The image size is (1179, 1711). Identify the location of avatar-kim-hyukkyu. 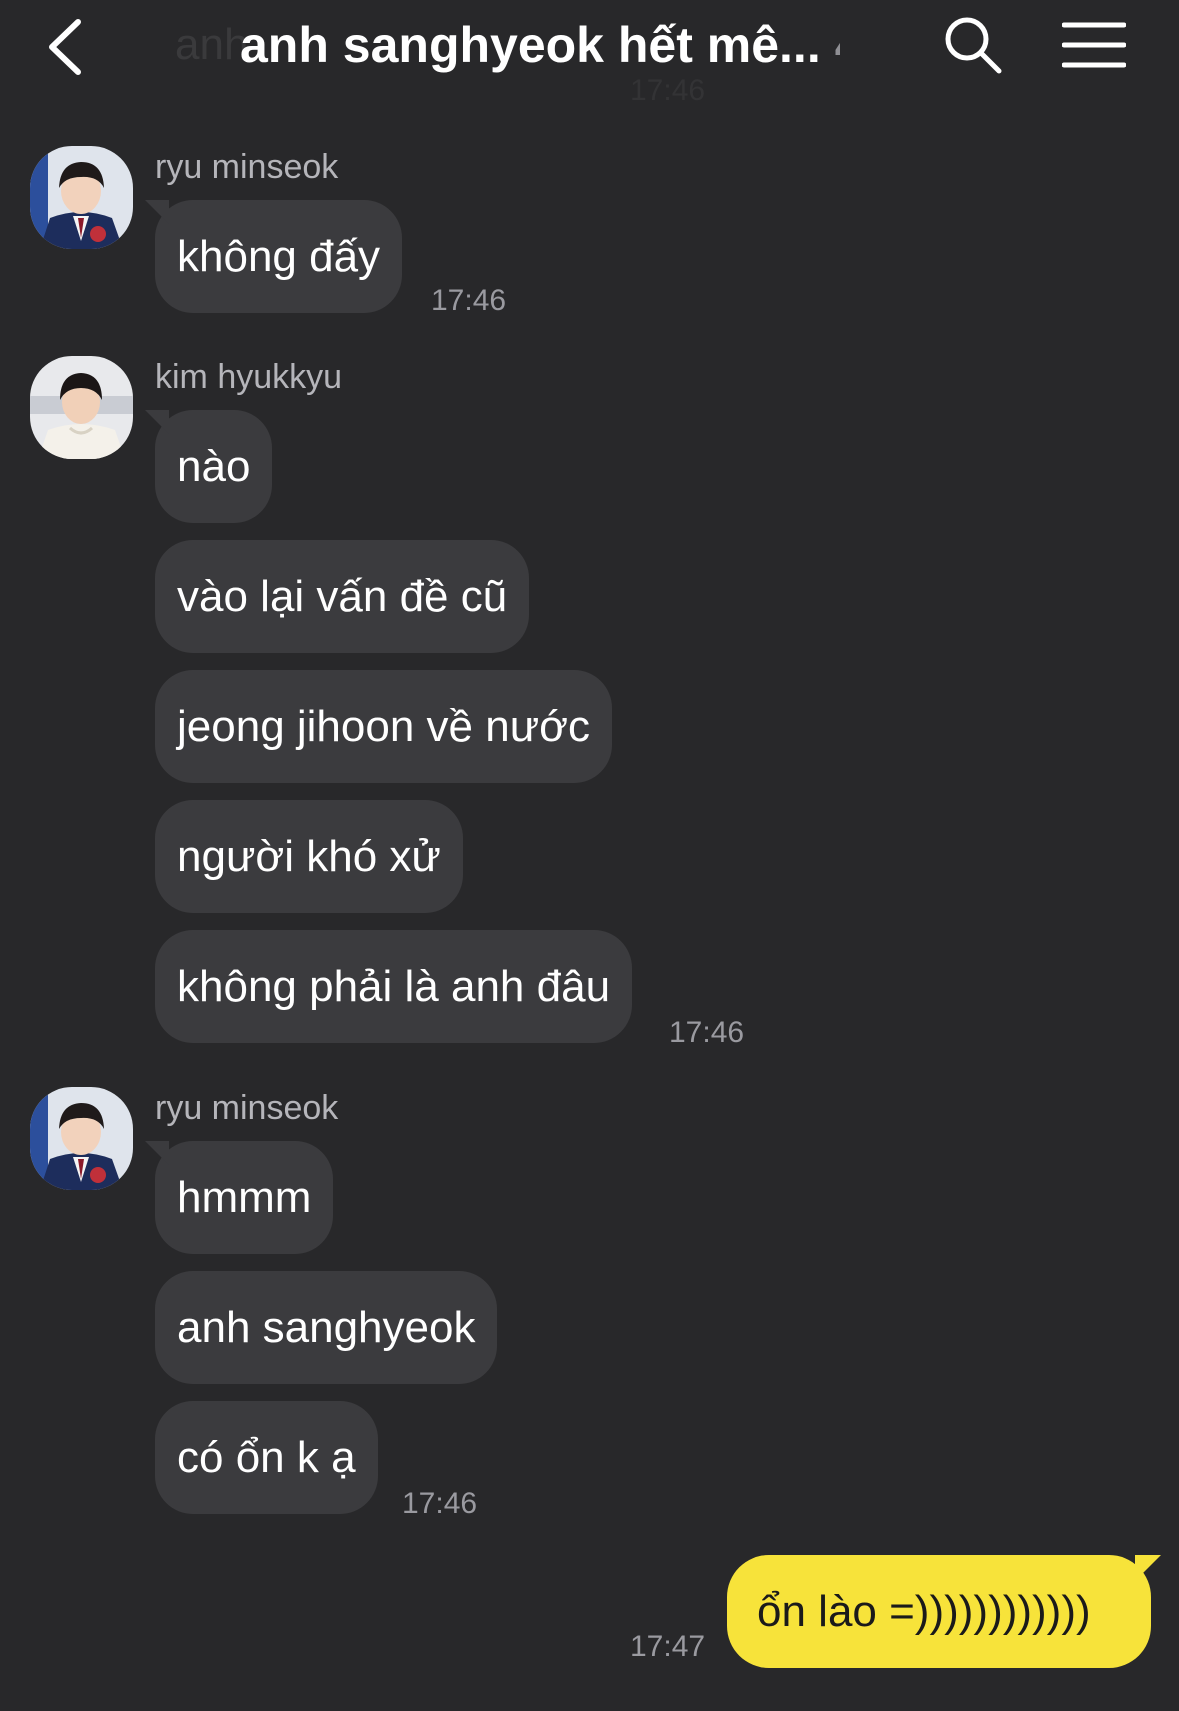
(81, 407).